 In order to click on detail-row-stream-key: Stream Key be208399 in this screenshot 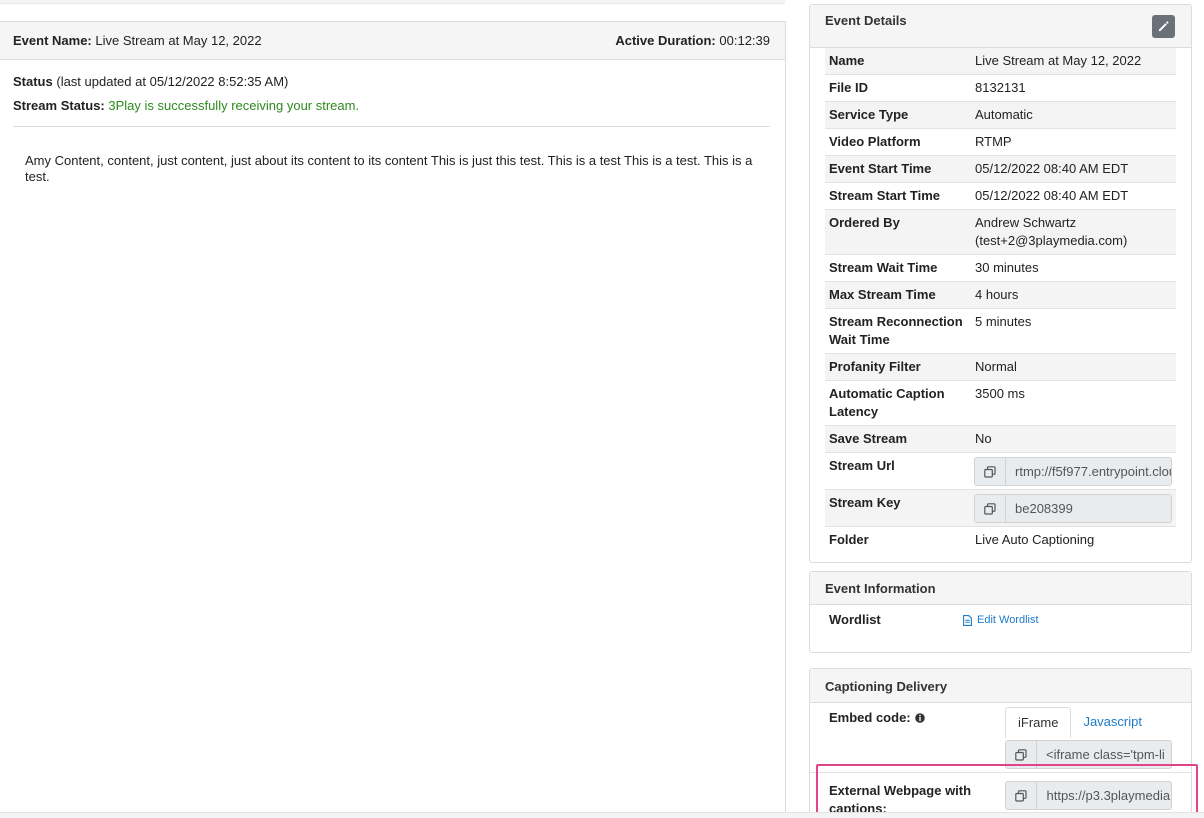, I will do `click(1000, 508)`.